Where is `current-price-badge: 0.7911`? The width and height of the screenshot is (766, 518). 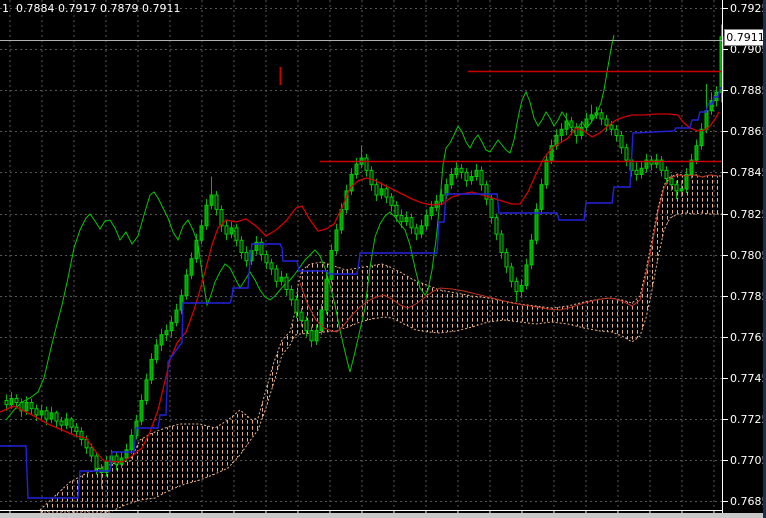 current-price-badge: 0.7911 is located at coordinates (745, 37).